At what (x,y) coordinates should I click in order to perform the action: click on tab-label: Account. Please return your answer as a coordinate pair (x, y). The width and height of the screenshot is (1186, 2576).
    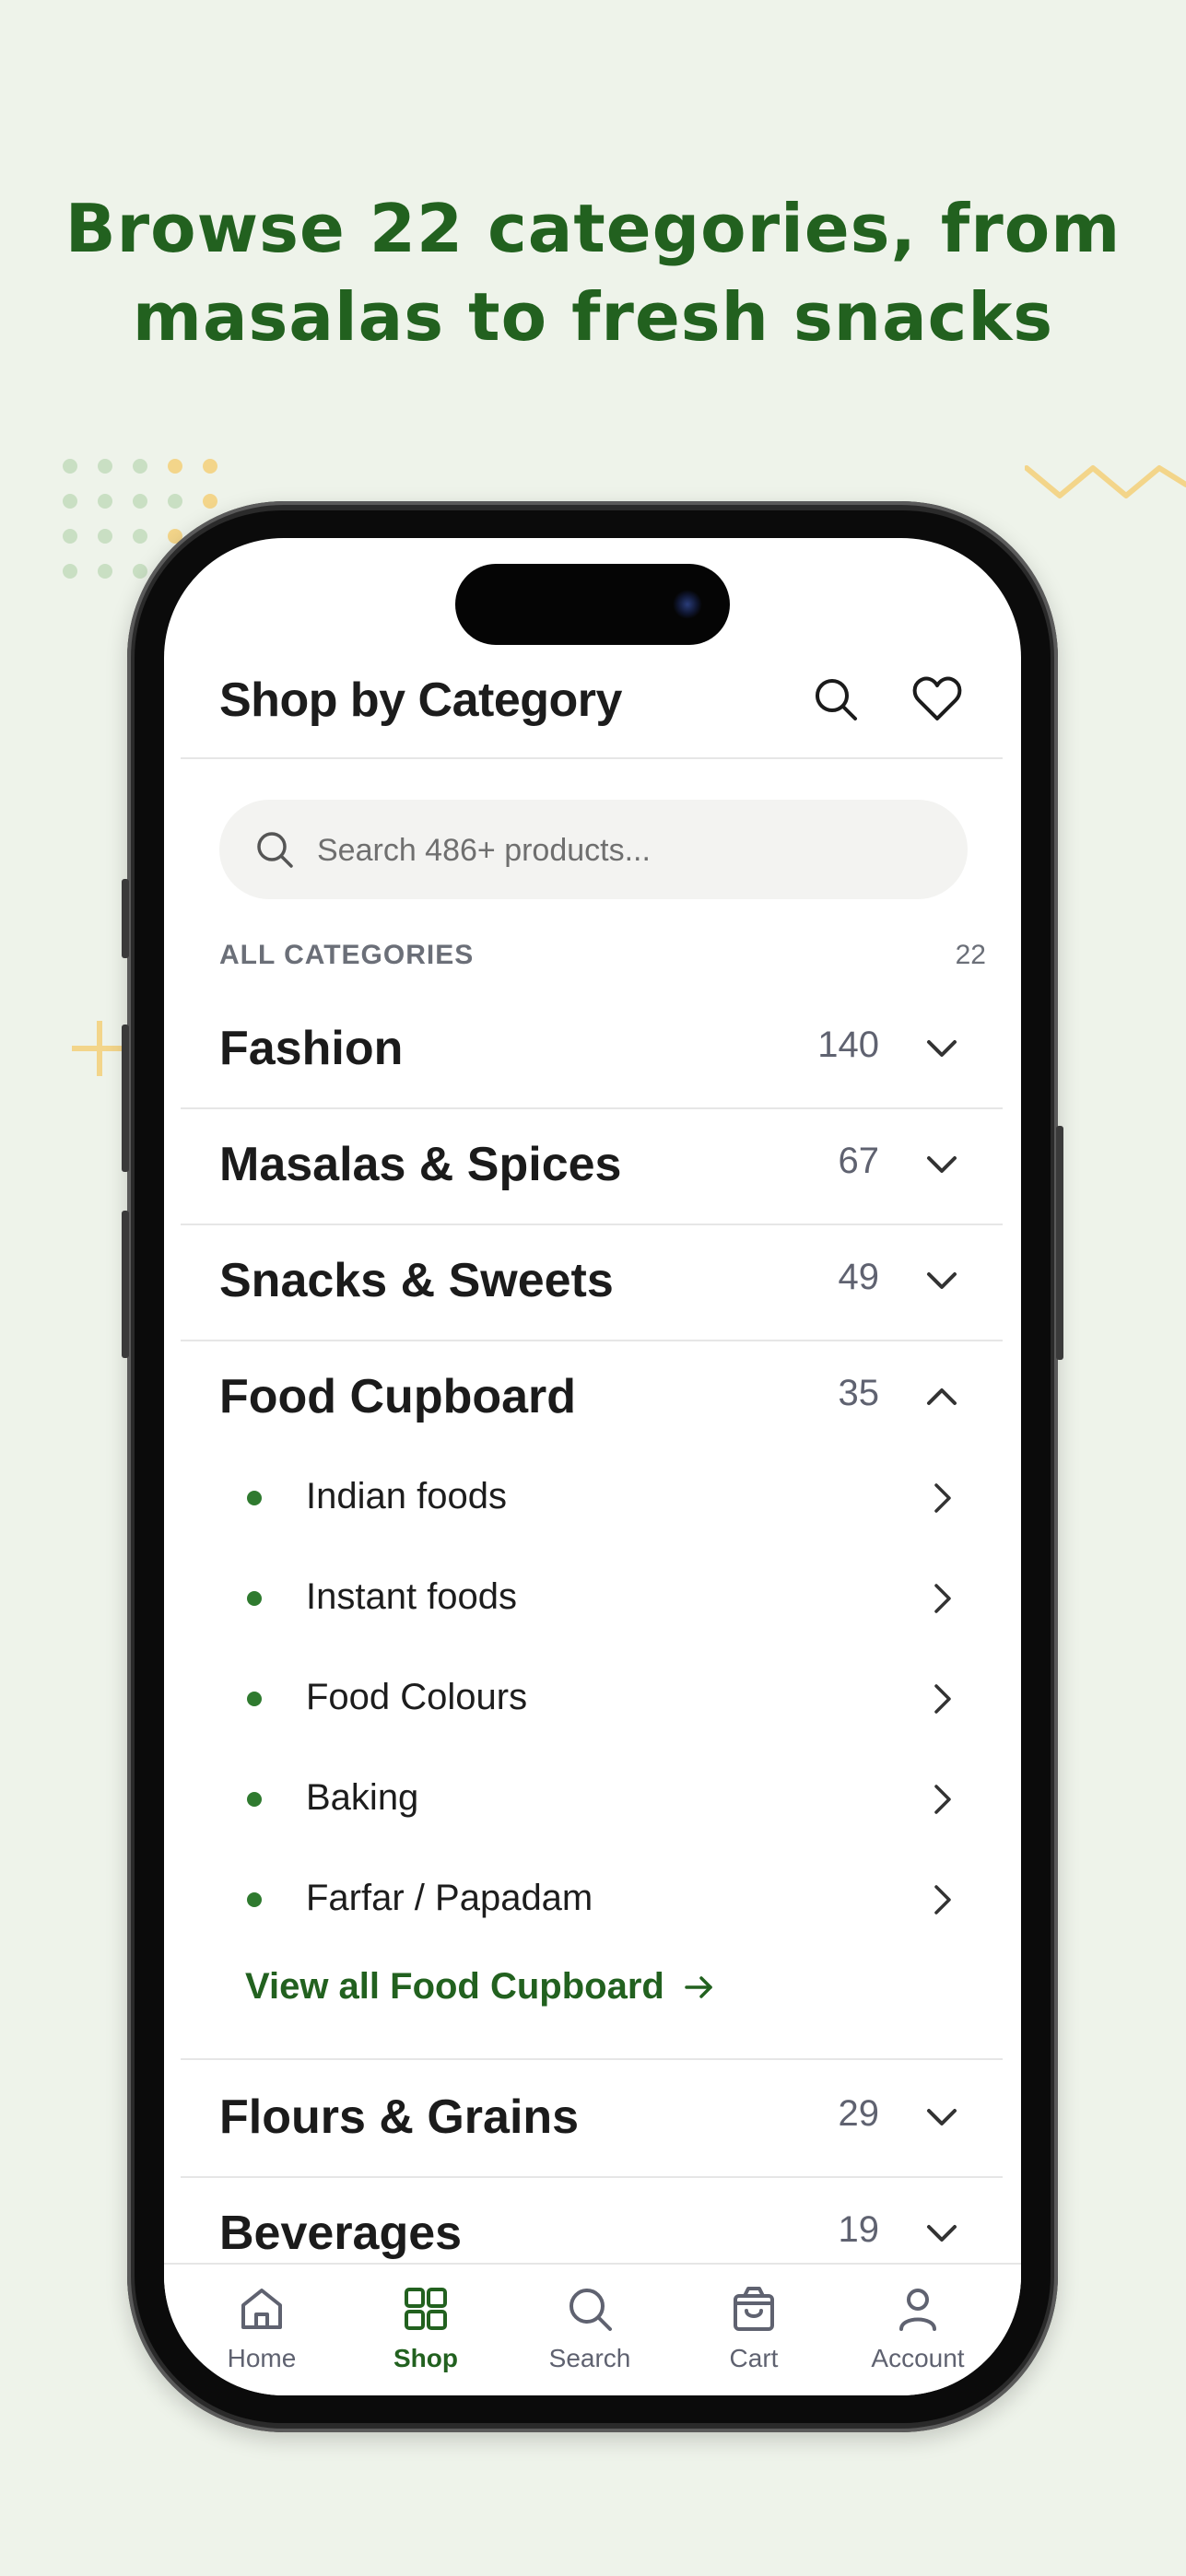
    Looking at the image, I should click on (918, 2358).